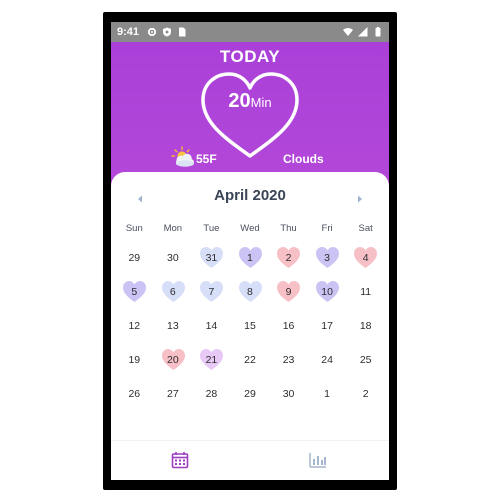  I want to click on calendar-day-number: 21, so click(211, 360).